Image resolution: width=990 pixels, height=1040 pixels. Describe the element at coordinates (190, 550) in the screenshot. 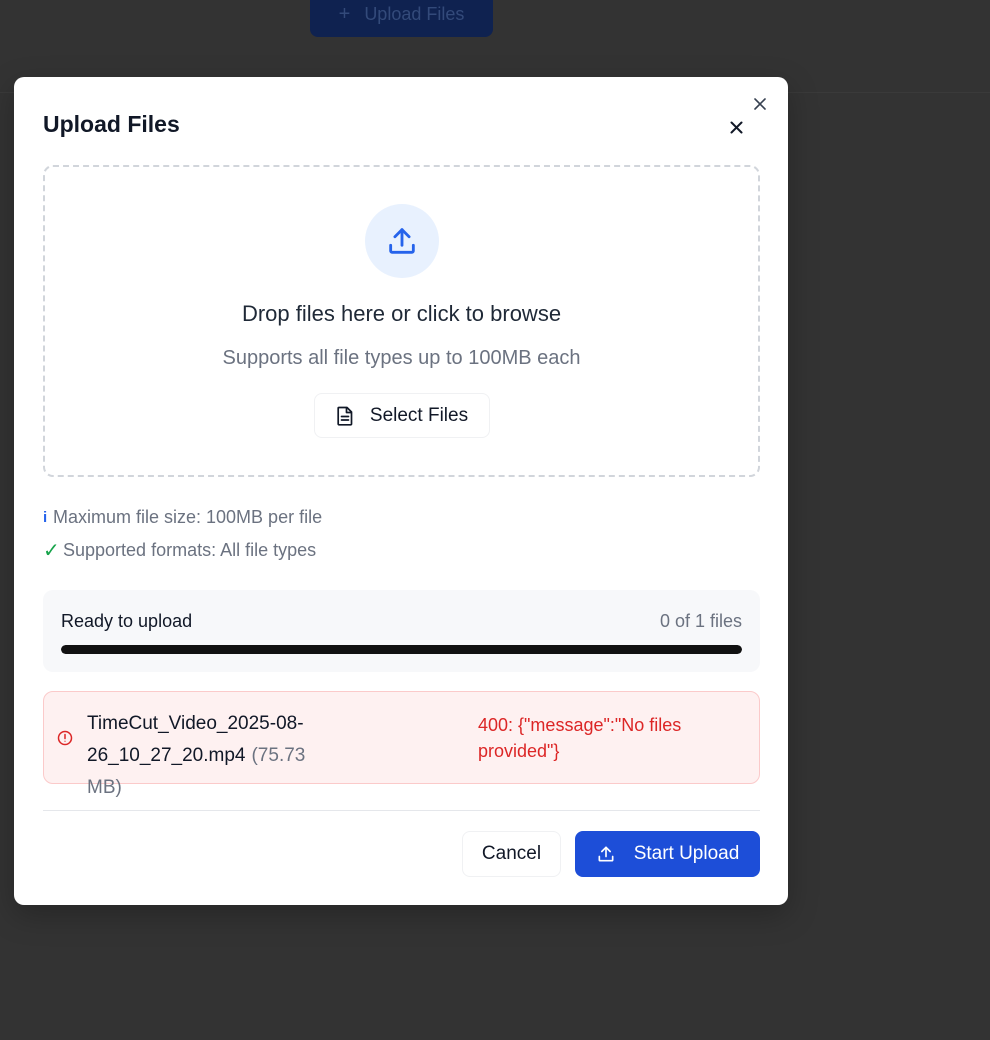

I see `formats-text: Supported formats: All file types` at that location.